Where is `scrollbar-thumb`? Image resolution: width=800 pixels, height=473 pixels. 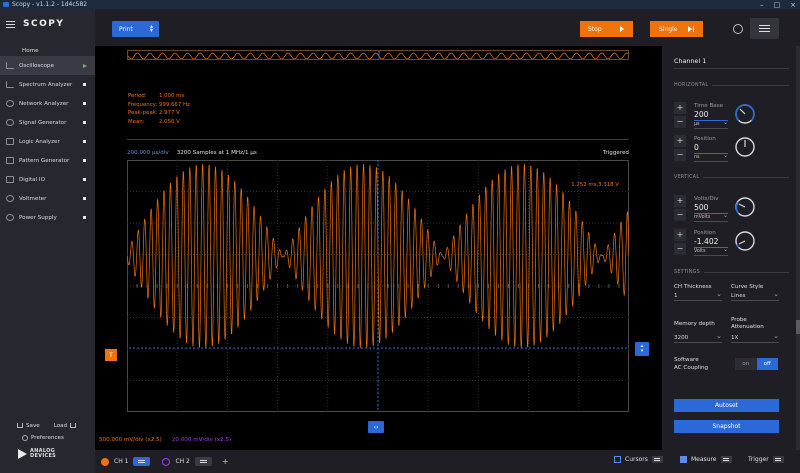
scrollbar-thumb is located at coordinates (798, 327).